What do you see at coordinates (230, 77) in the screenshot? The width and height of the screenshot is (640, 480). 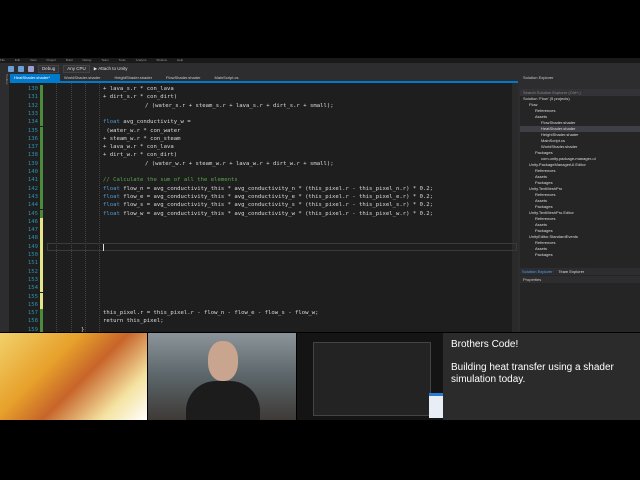 I see `tab-document: MainScript.cs` at bounding box center [230, 77].